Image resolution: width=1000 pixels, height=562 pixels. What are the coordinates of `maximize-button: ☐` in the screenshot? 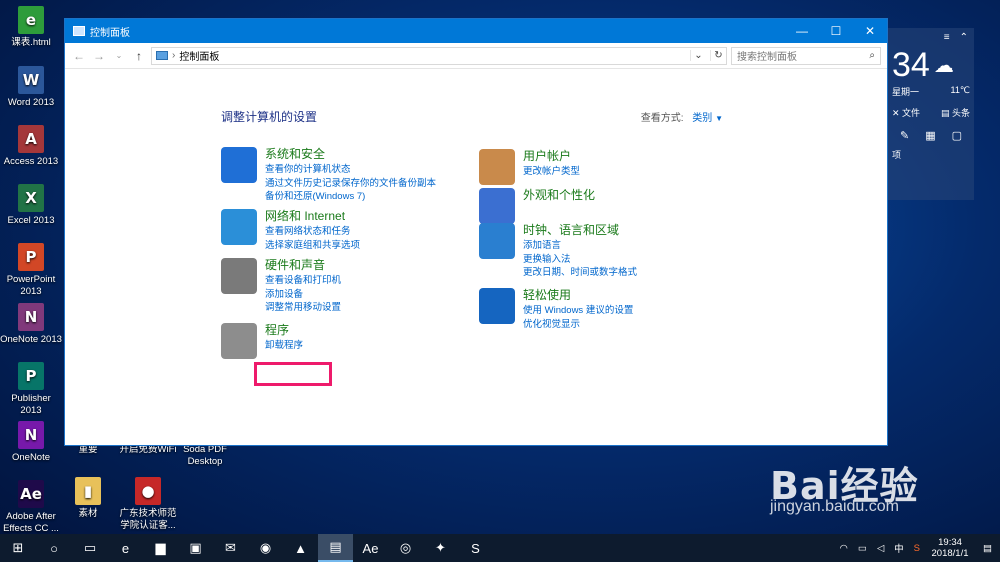 It's located at (836, 31).